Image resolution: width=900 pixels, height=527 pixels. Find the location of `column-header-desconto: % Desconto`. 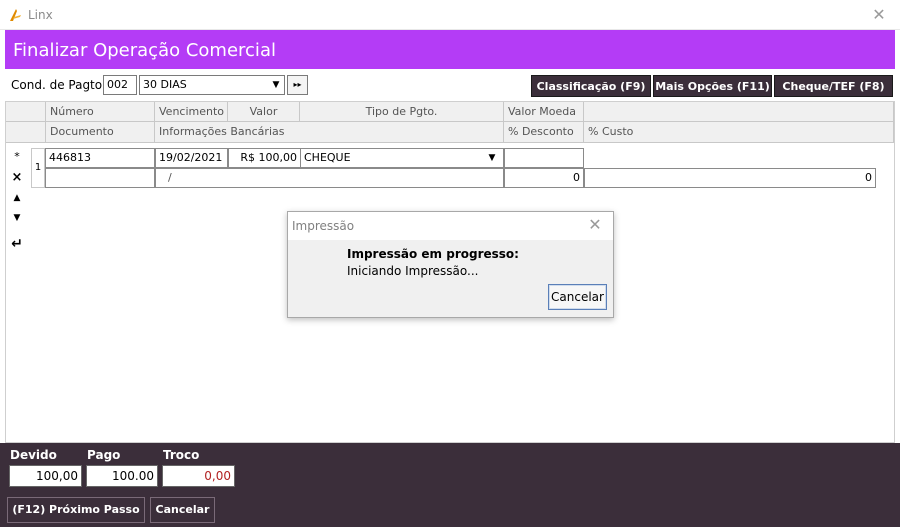

column-header-desconto: % Desconto is located at coordinates (544, 132).